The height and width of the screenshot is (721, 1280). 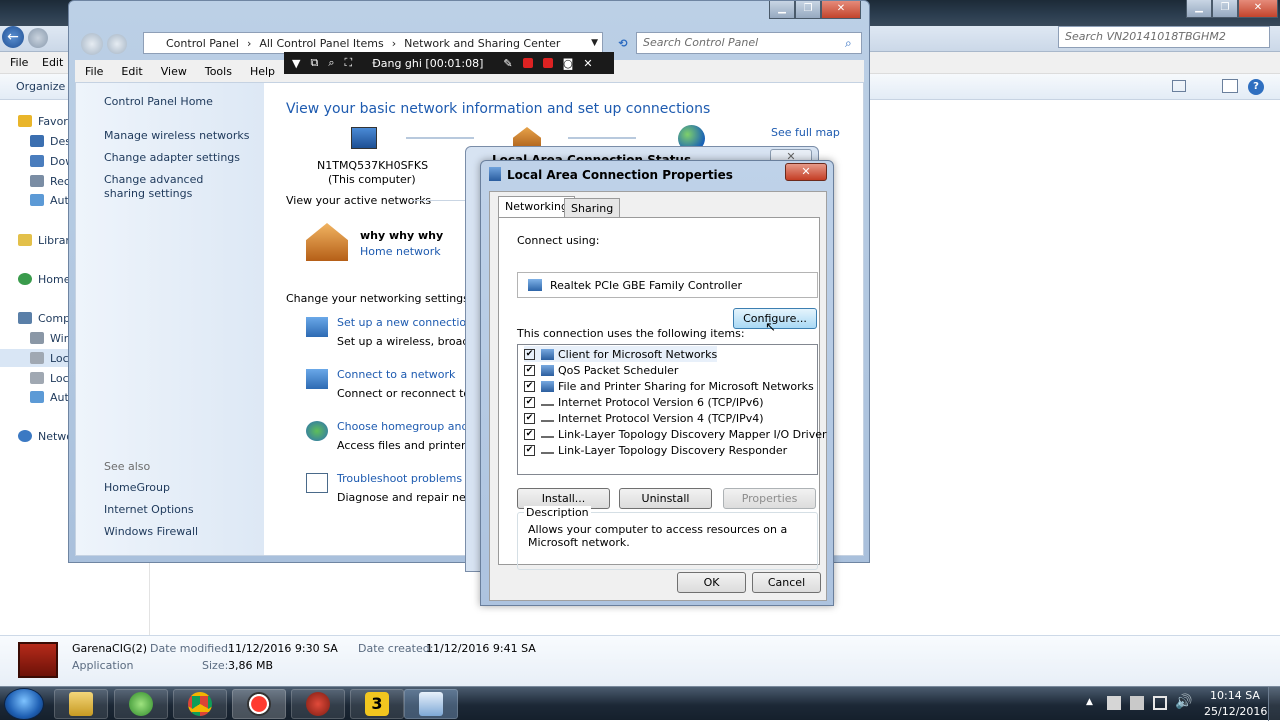 I want to click on help-icon: ?, so click(x=1256, y=87).